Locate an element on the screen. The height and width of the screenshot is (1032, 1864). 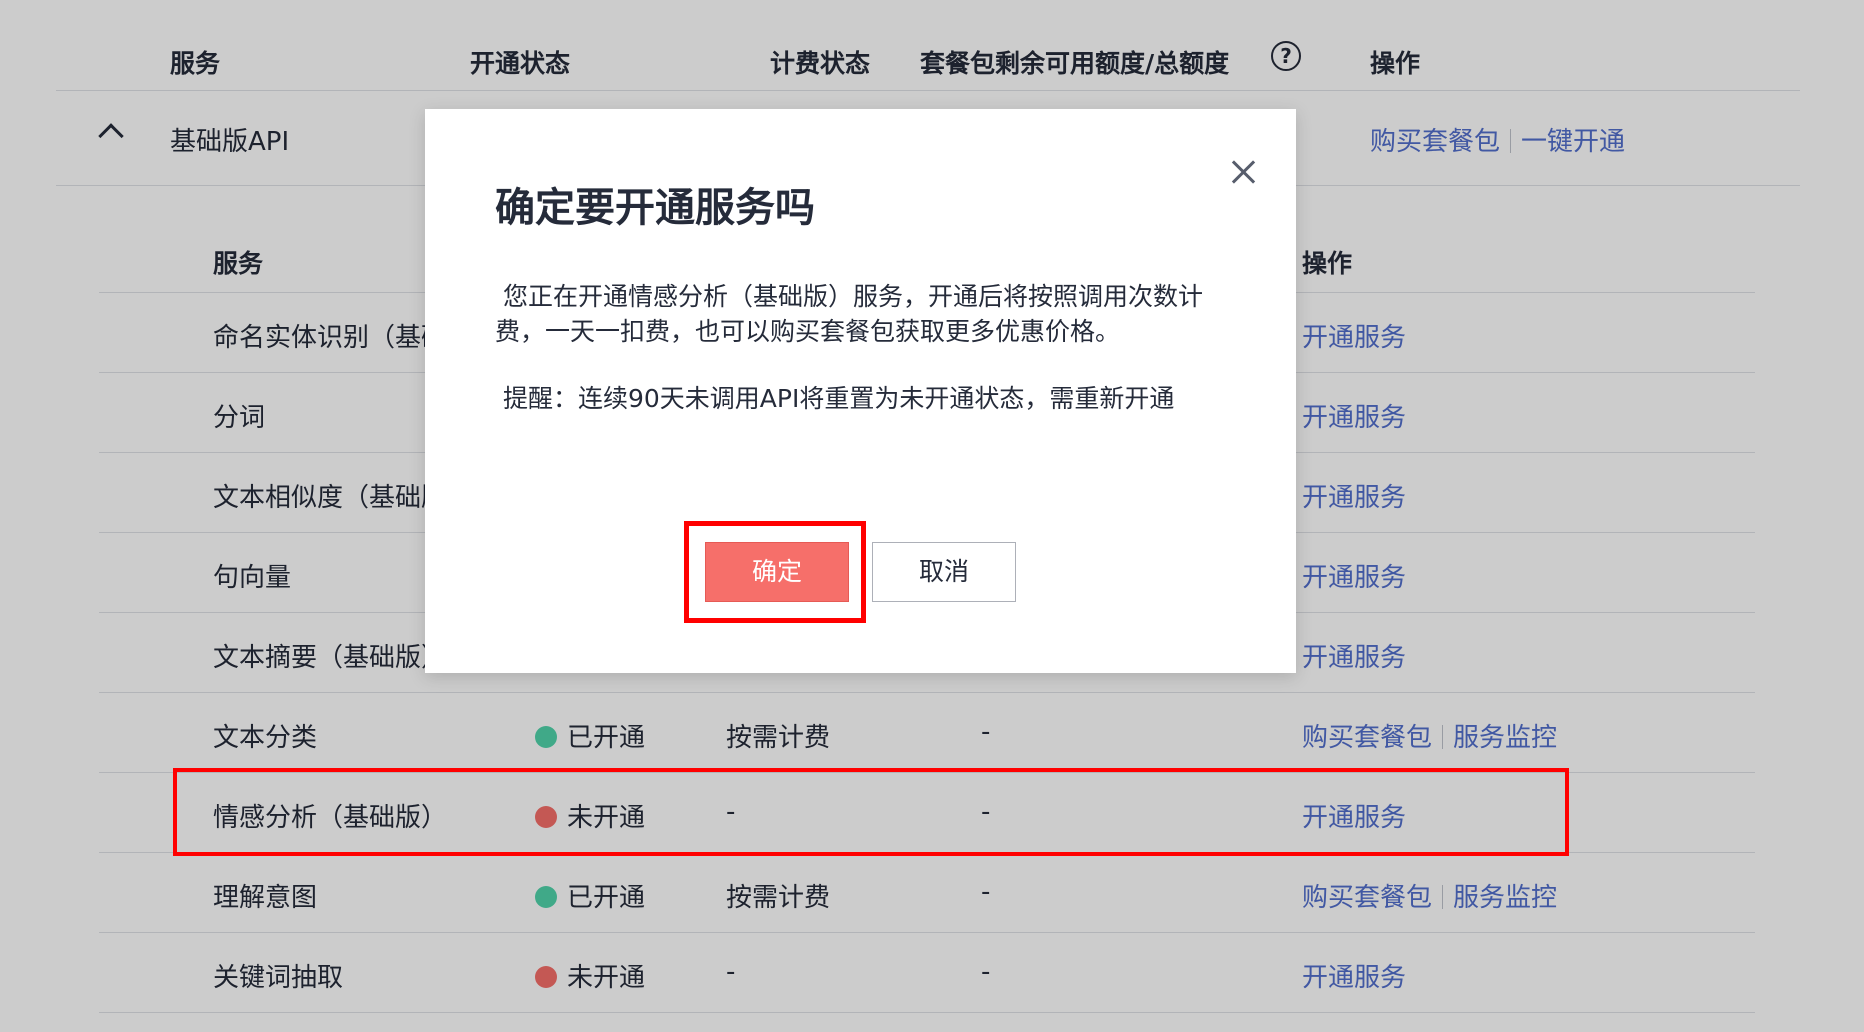
close-icon is located at coordinates (1243, 172).